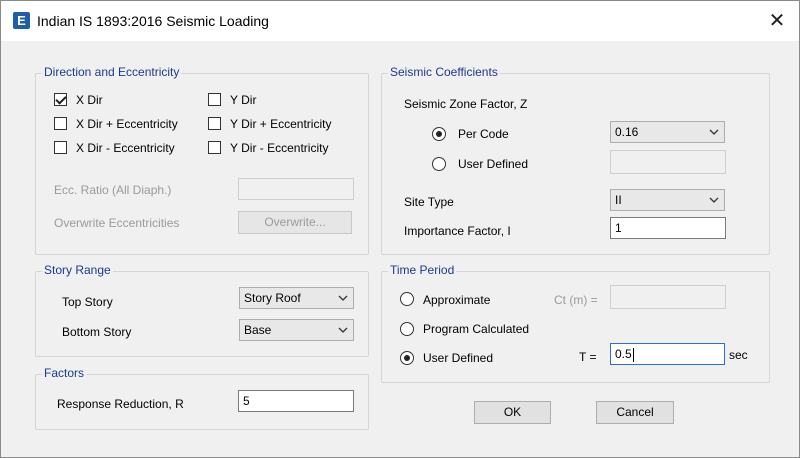 The width and height of the screenshot is (800, 458). What do you see at coordinates (296, 401) in the screenshot?
I see `response-reduction-input: 5` at bounding box center [296, 401].